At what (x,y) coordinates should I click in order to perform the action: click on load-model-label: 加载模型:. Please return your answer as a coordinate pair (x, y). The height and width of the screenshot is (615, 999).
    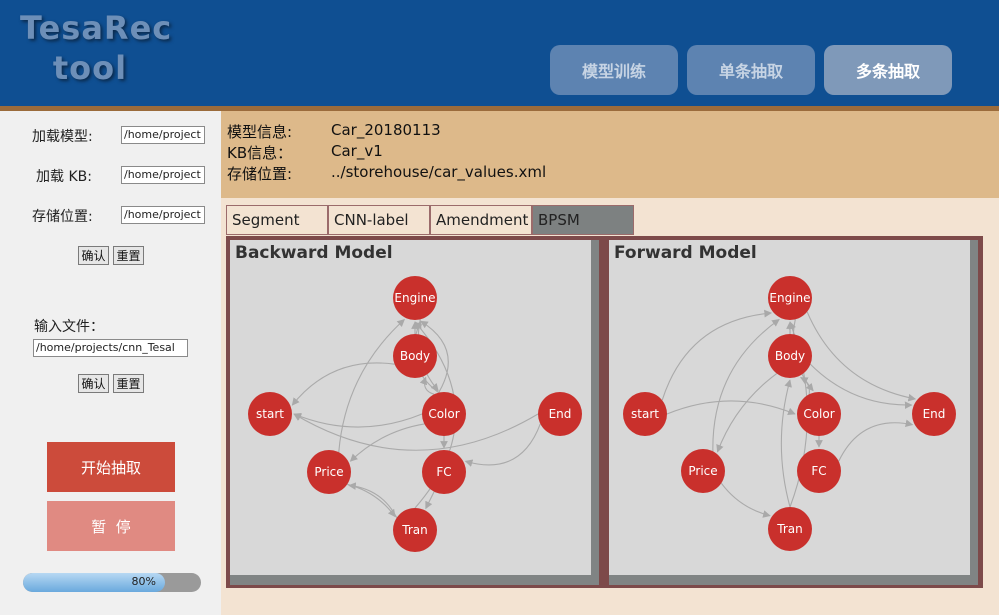
    Looking at the image, I should click on (62, 137).